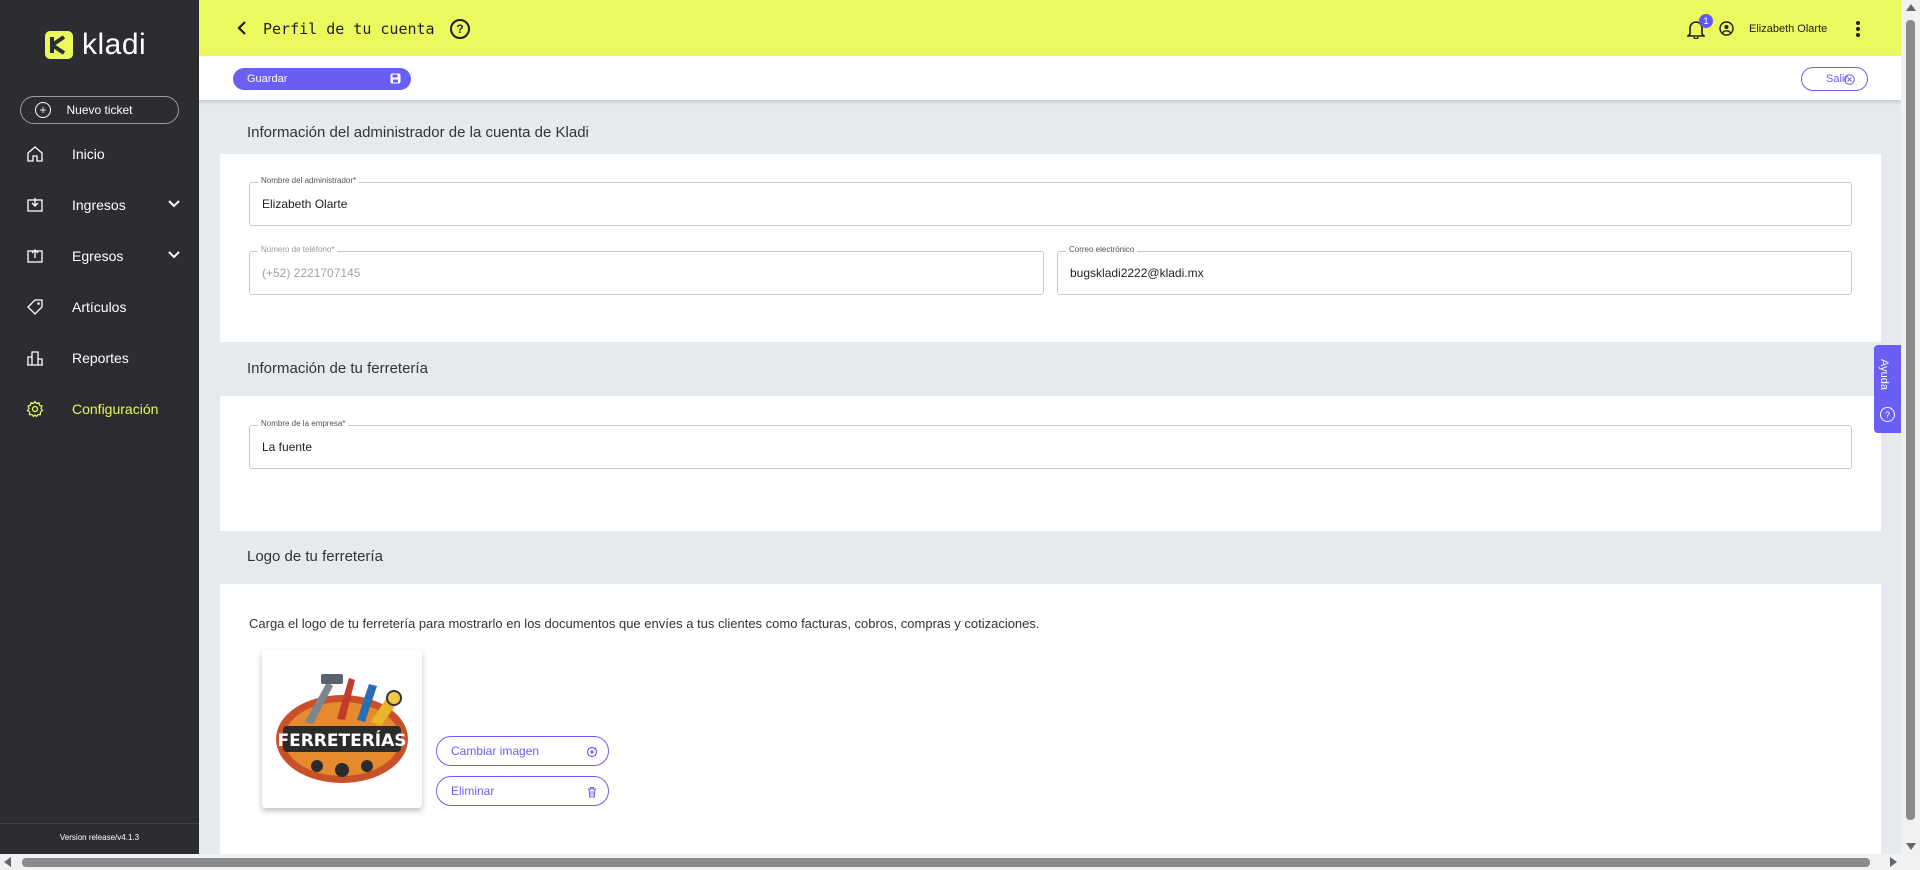  Describe the element at coordinates (946, 862) in the screenshot. I see `horizontal-scroll-thumb` at that location.